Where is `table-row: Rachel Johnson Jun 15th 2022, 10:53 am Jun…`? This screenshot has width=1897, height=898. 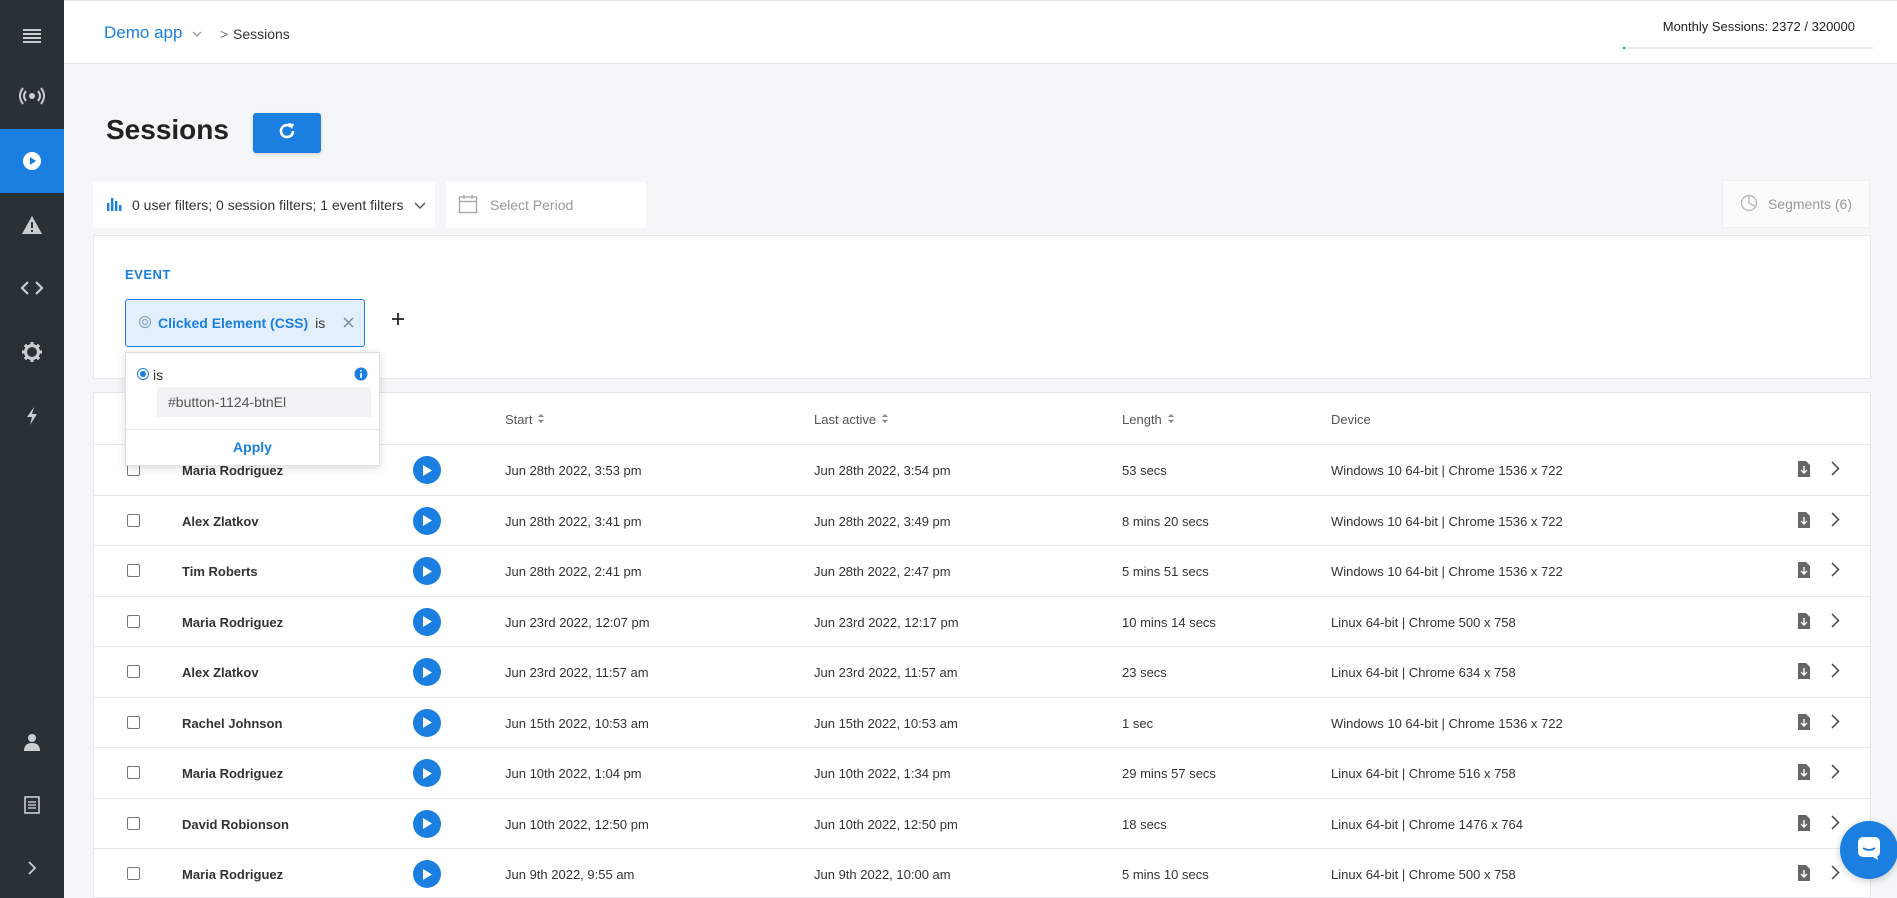 table-row: Rachel Johnson Jun 15th 2022, 10:53 am Jun… is located at coordinates (982, 723).